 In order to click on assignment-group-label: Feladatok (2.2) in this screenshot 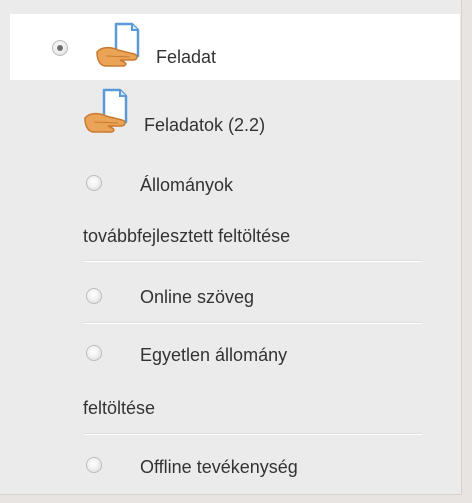, I will do `click(205, 125)`.